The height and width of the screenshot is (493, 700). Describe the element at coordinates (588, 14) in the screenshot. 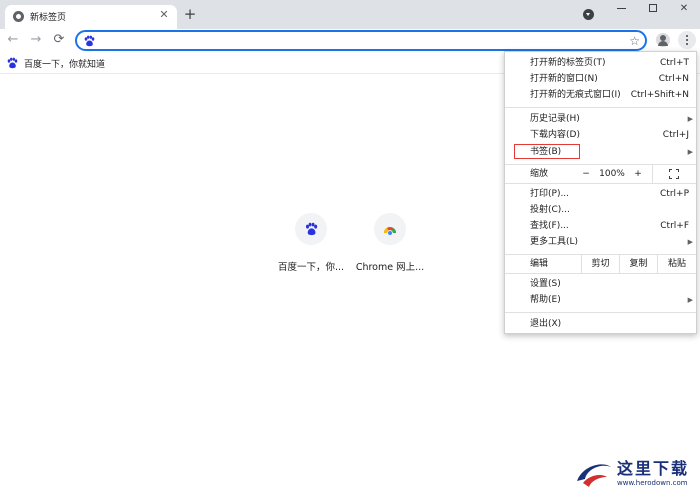

I see `tab-search-icon` at that location.